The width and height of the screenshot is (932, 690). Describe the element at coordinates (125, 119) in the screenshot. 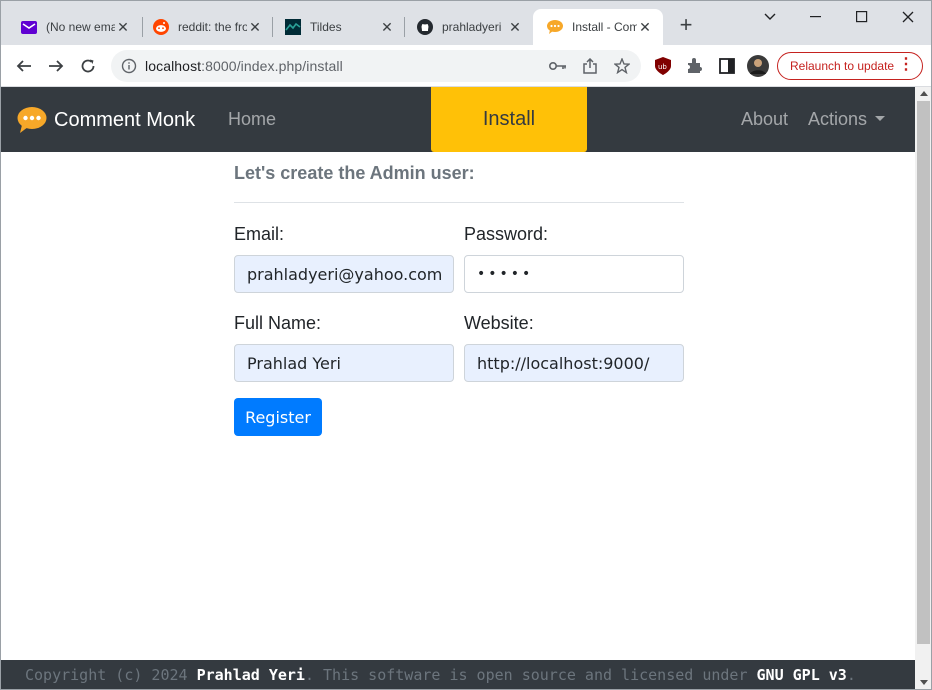

I see `brand-name: Comment Monk` at that location.